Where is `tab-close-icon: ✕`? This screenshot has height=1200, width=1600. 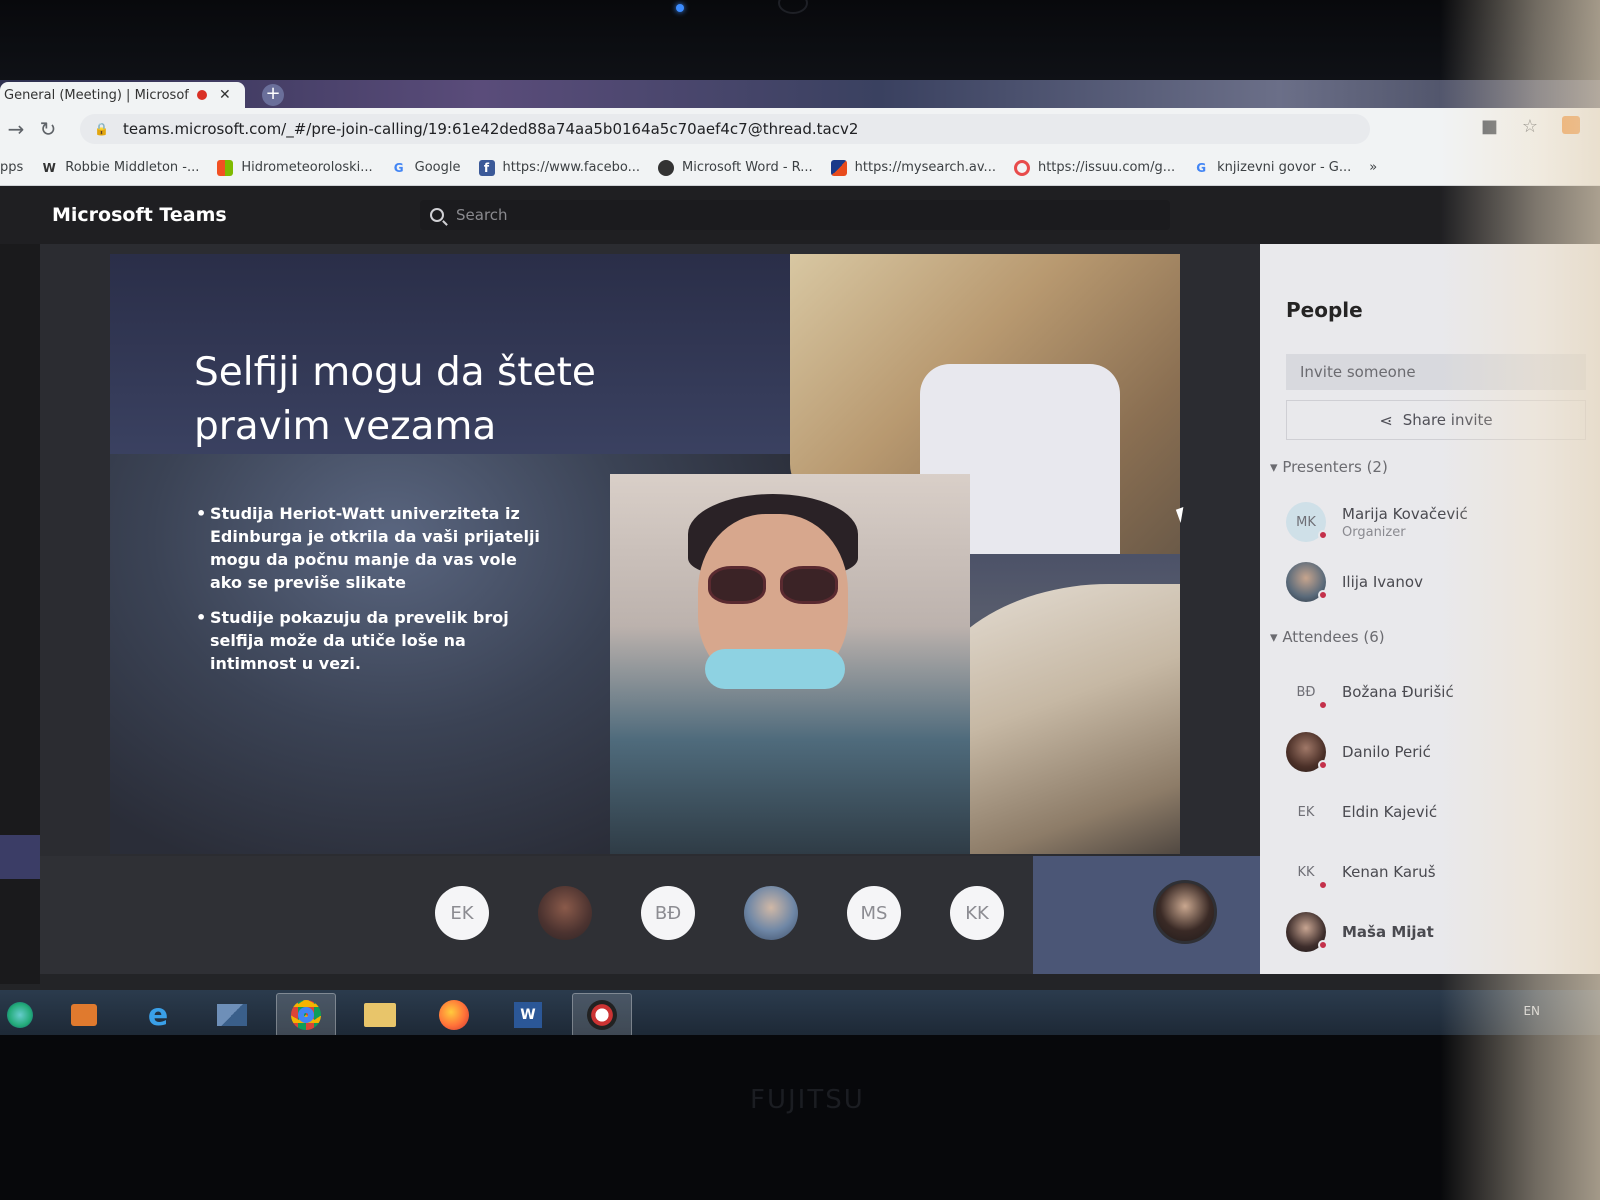 tab-close-icon: ✕ is located at coordinates (225, 95).